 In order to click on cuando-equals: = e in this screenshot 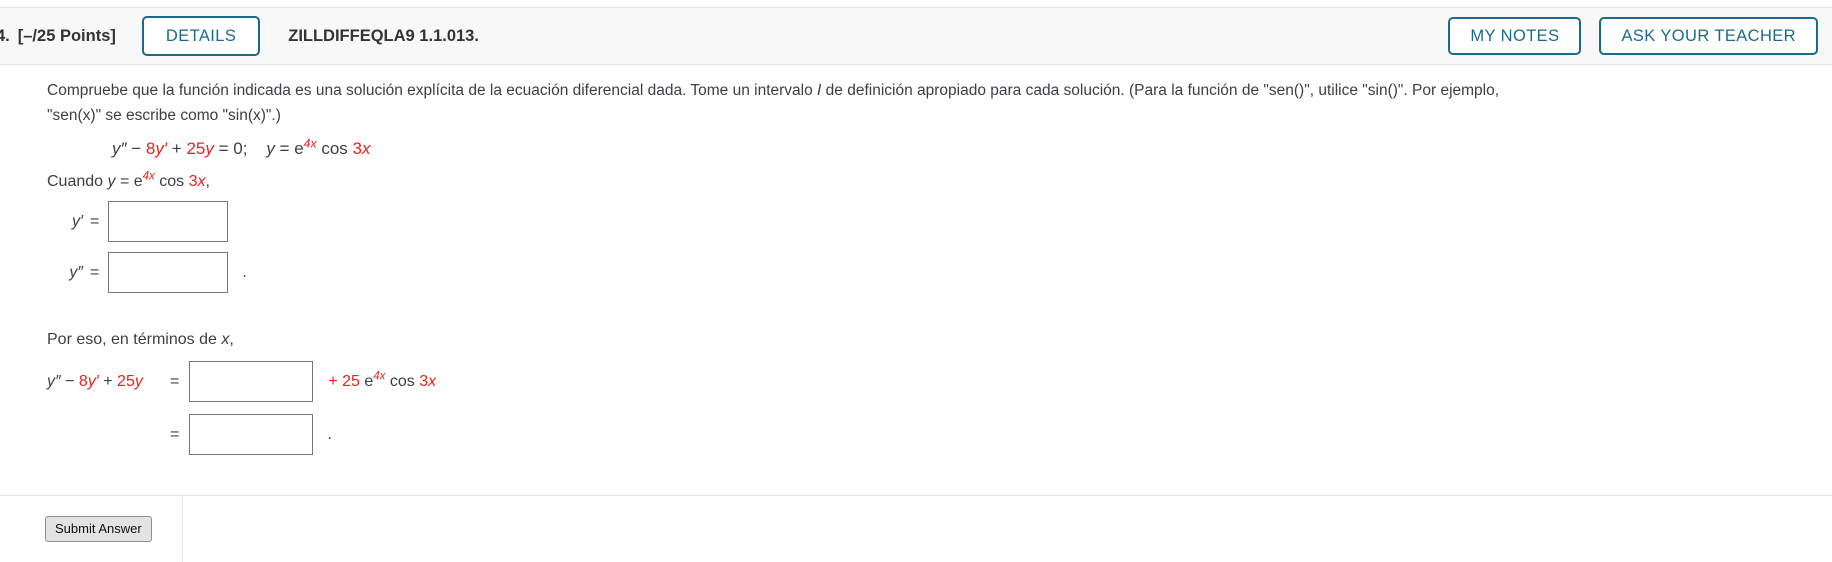, I will do `click(129, 181)`.